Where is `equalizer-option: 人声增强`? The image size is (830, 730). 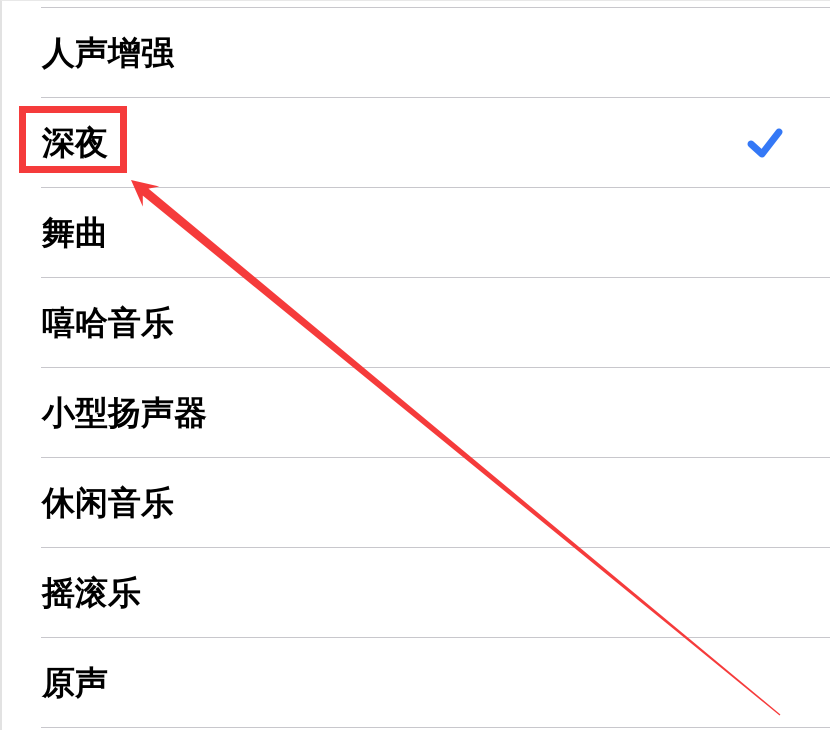
equalizer-option: 人声增强 is located at coordinates (435, 53).